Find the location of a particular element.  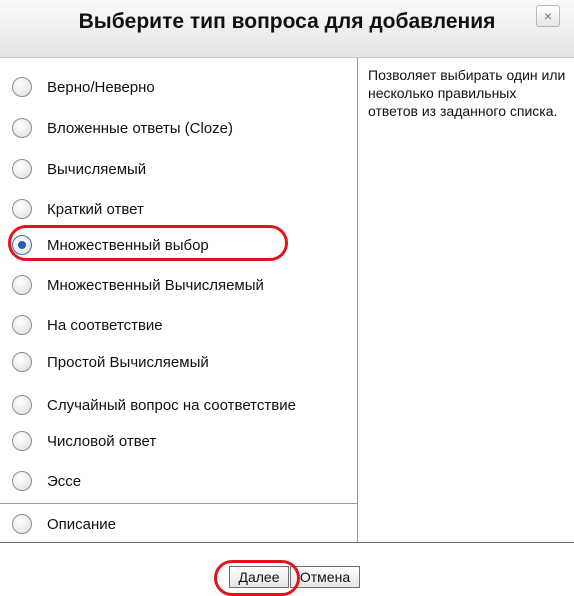

next-button: Далее is located at coordinates (259, 577).